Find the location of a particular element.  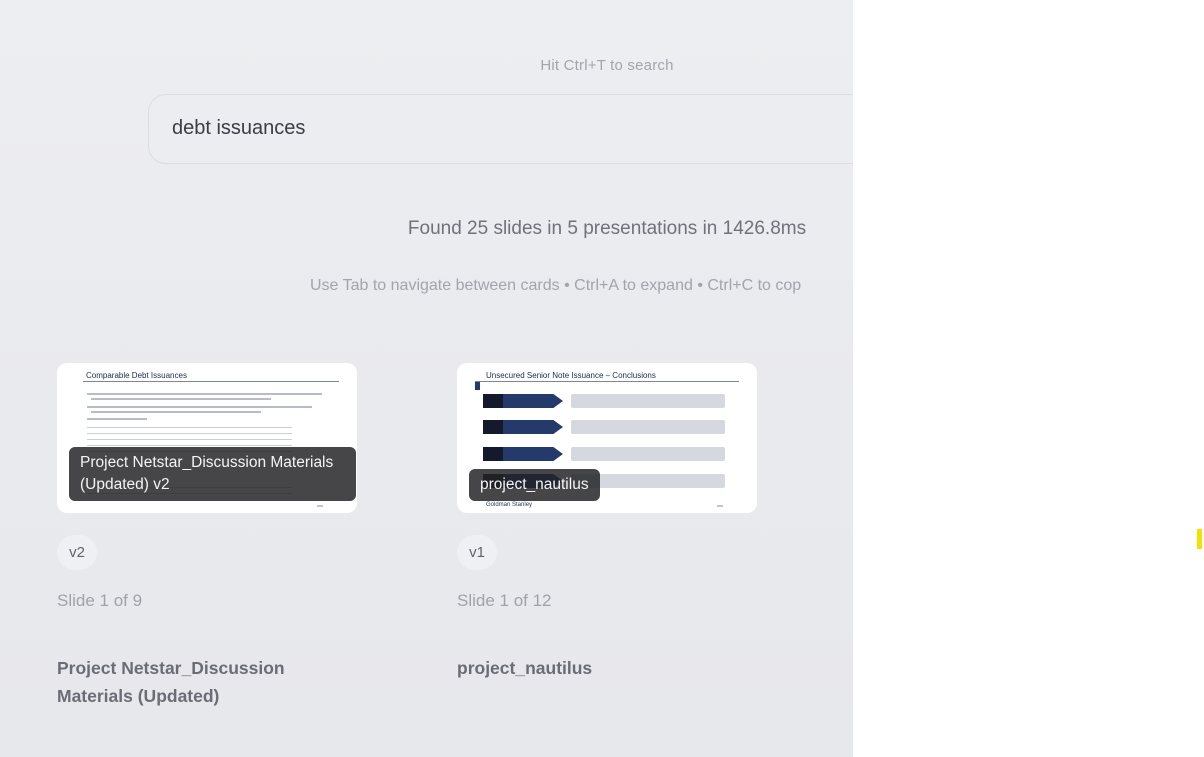

search-box is located at coordinates (500, 129).